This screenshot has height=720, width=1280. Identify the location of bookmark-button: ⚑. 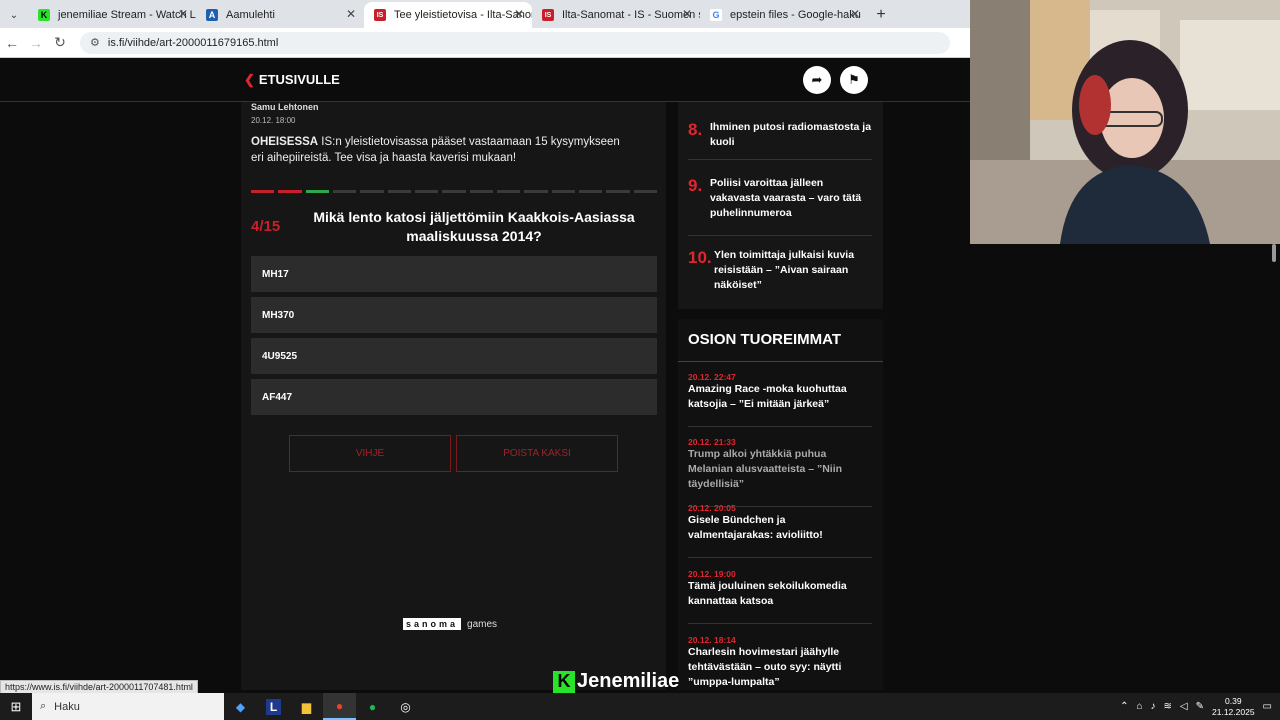
(854, 80).